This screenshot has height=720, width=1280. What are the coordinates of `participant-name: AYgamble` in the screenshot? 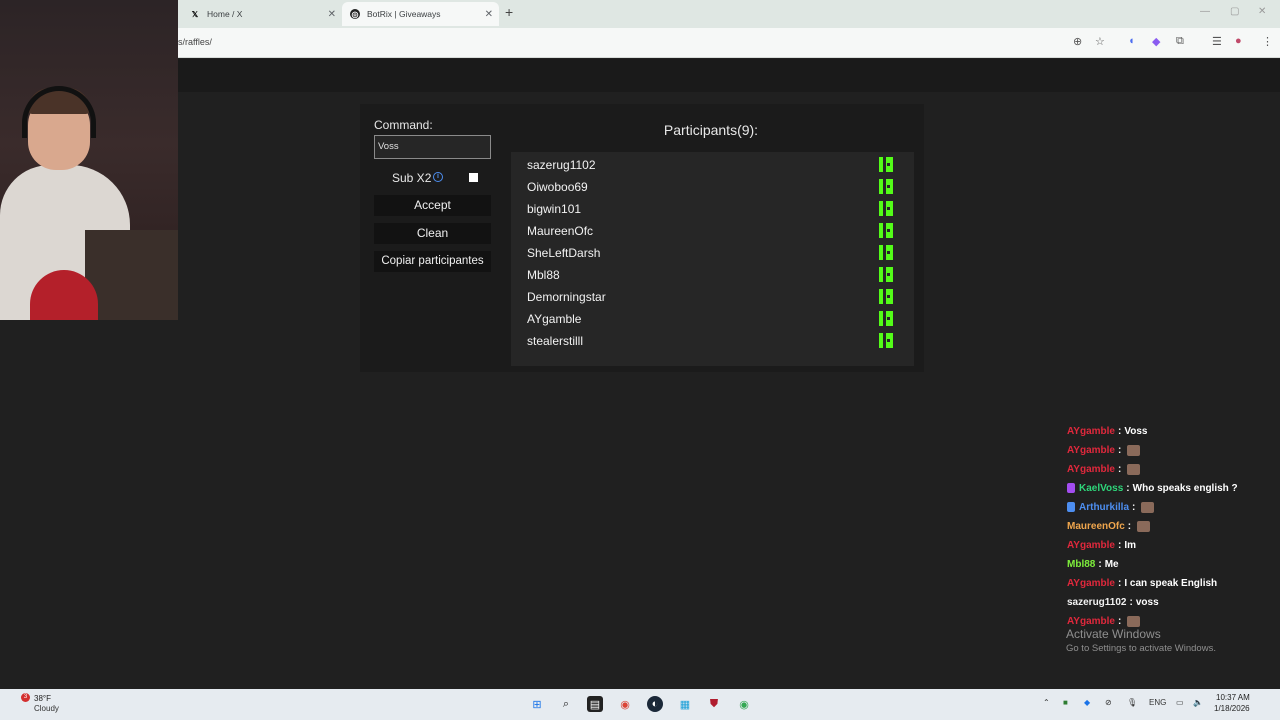 It's located at (554, 319).